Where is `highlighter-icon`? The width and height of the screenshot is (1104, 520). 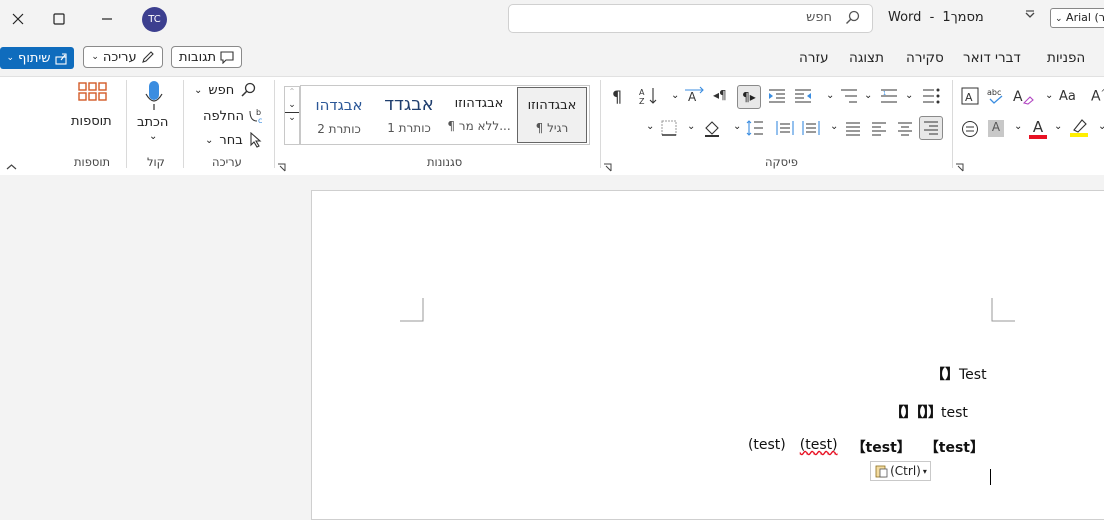 highlighter-icon is located at coordinates (1079, 128).